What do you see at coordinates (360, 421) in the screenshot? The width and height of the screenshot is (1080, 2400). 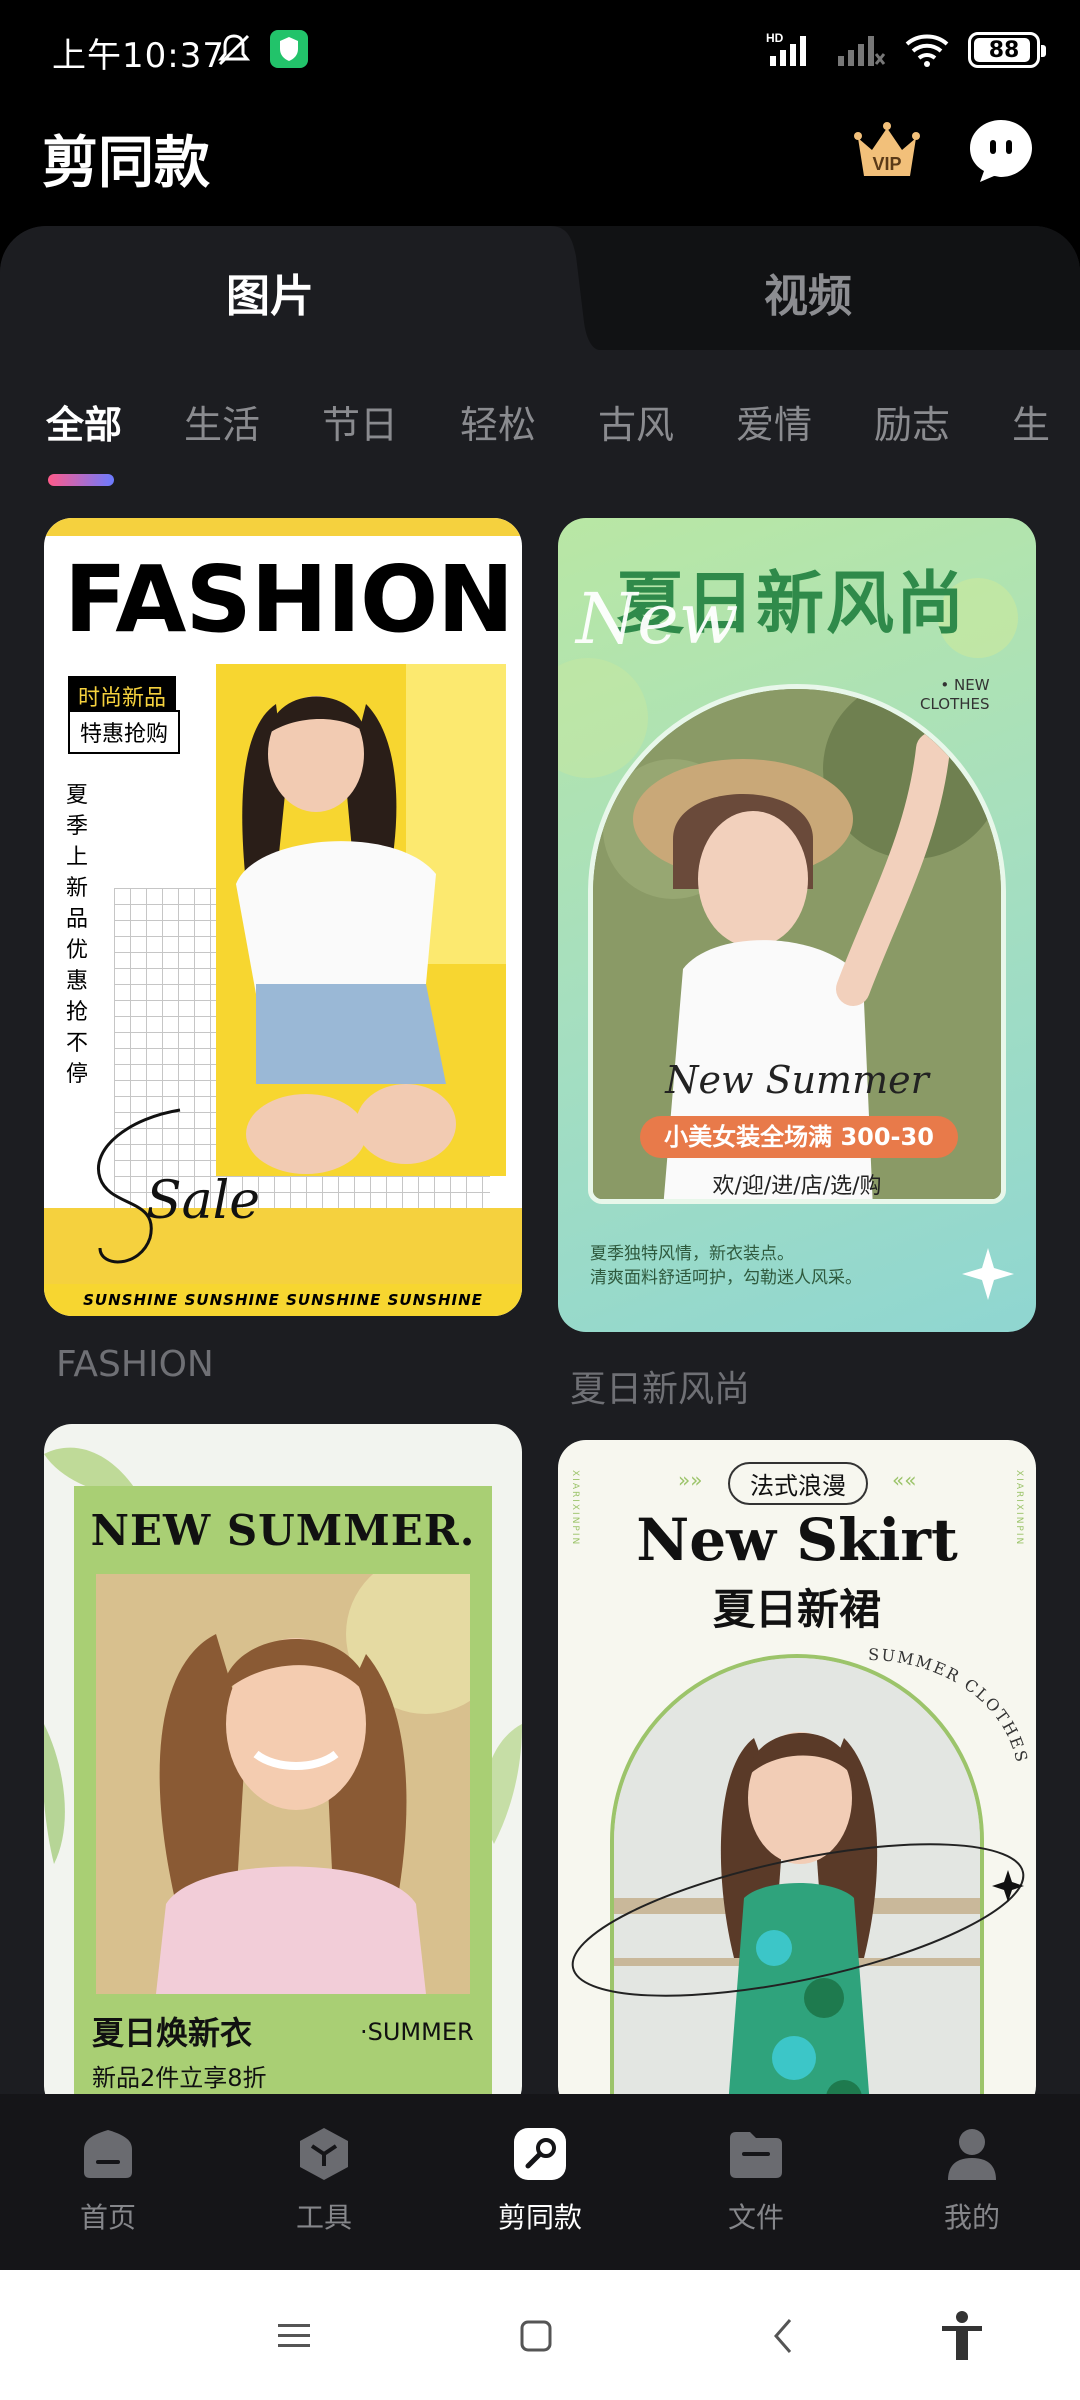 I see `category-festival: 节日` at bounding box center [360, 421].